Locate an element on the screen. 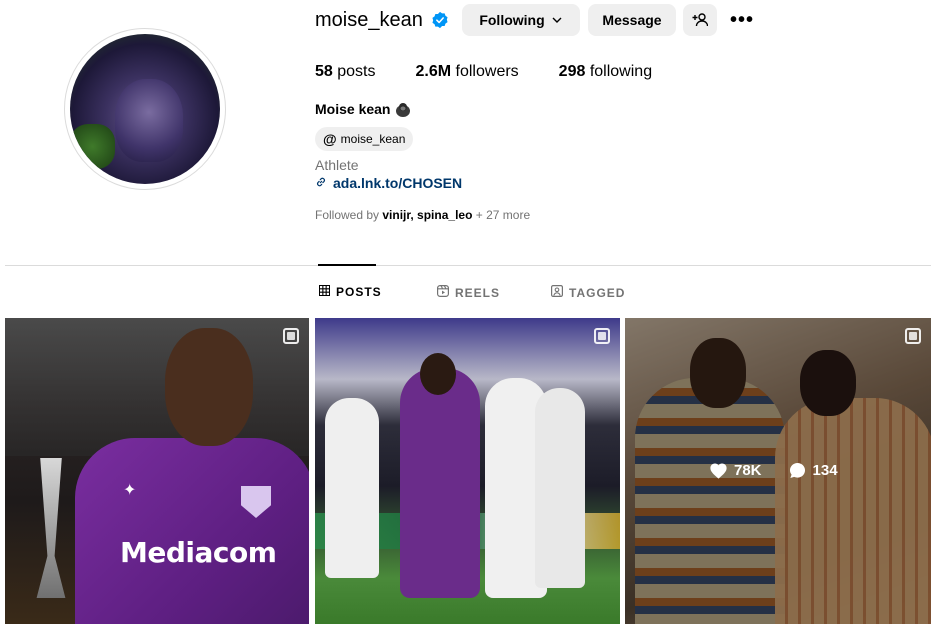 This screenshot has height=624, width=936. following-button: Following is located at coordinates (521, 20).